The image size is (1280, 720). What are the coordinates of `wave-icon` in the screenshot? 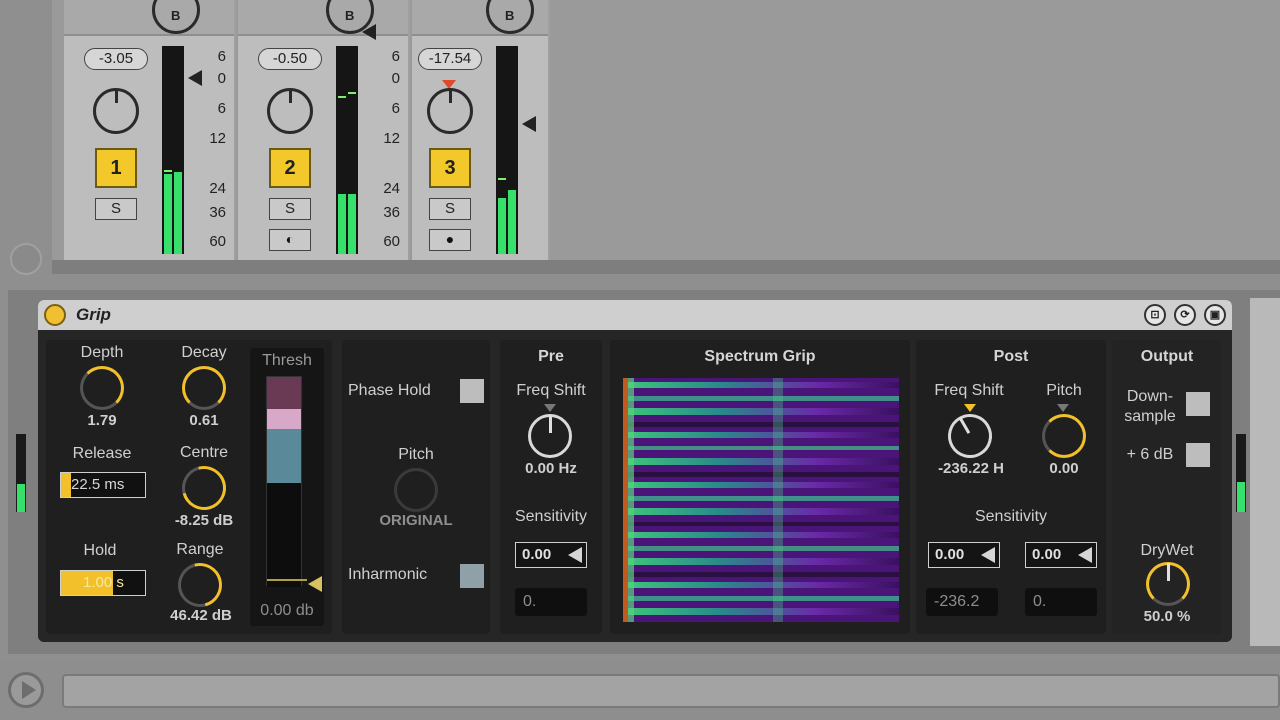 It's located at (26, 259).